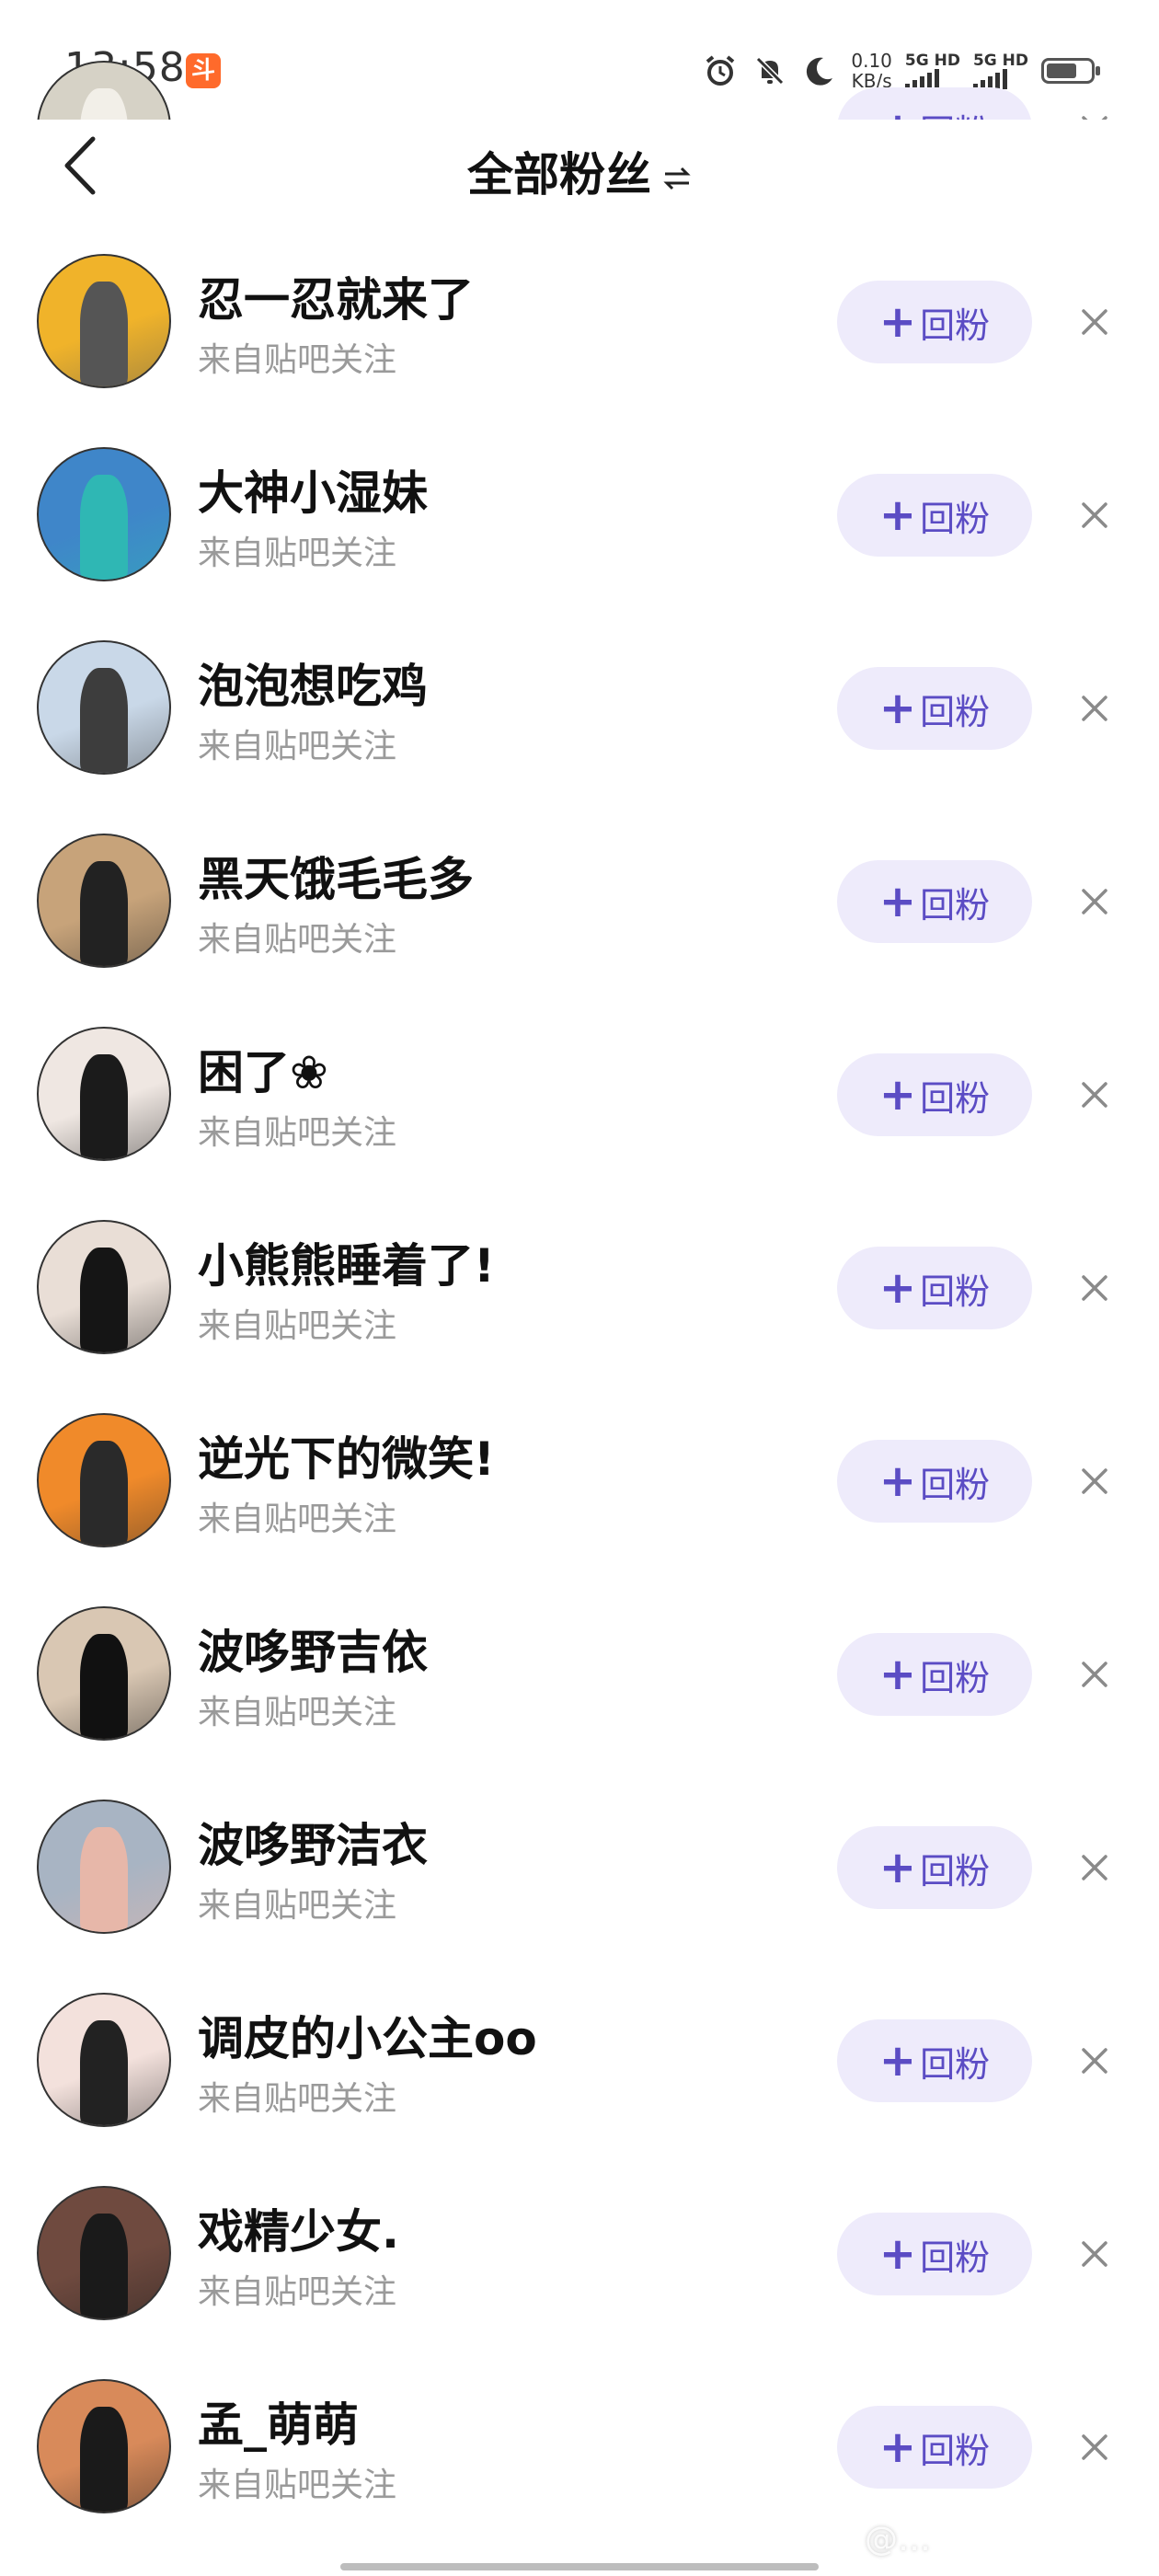 Image resolution: width=1159 pixels, height=2576 pixels. Describe the element at coordinates (579, 2253) in the screenshot. I see `fan-row: 戏精少女. 来自贴吧关注 + 回粉` at that location.